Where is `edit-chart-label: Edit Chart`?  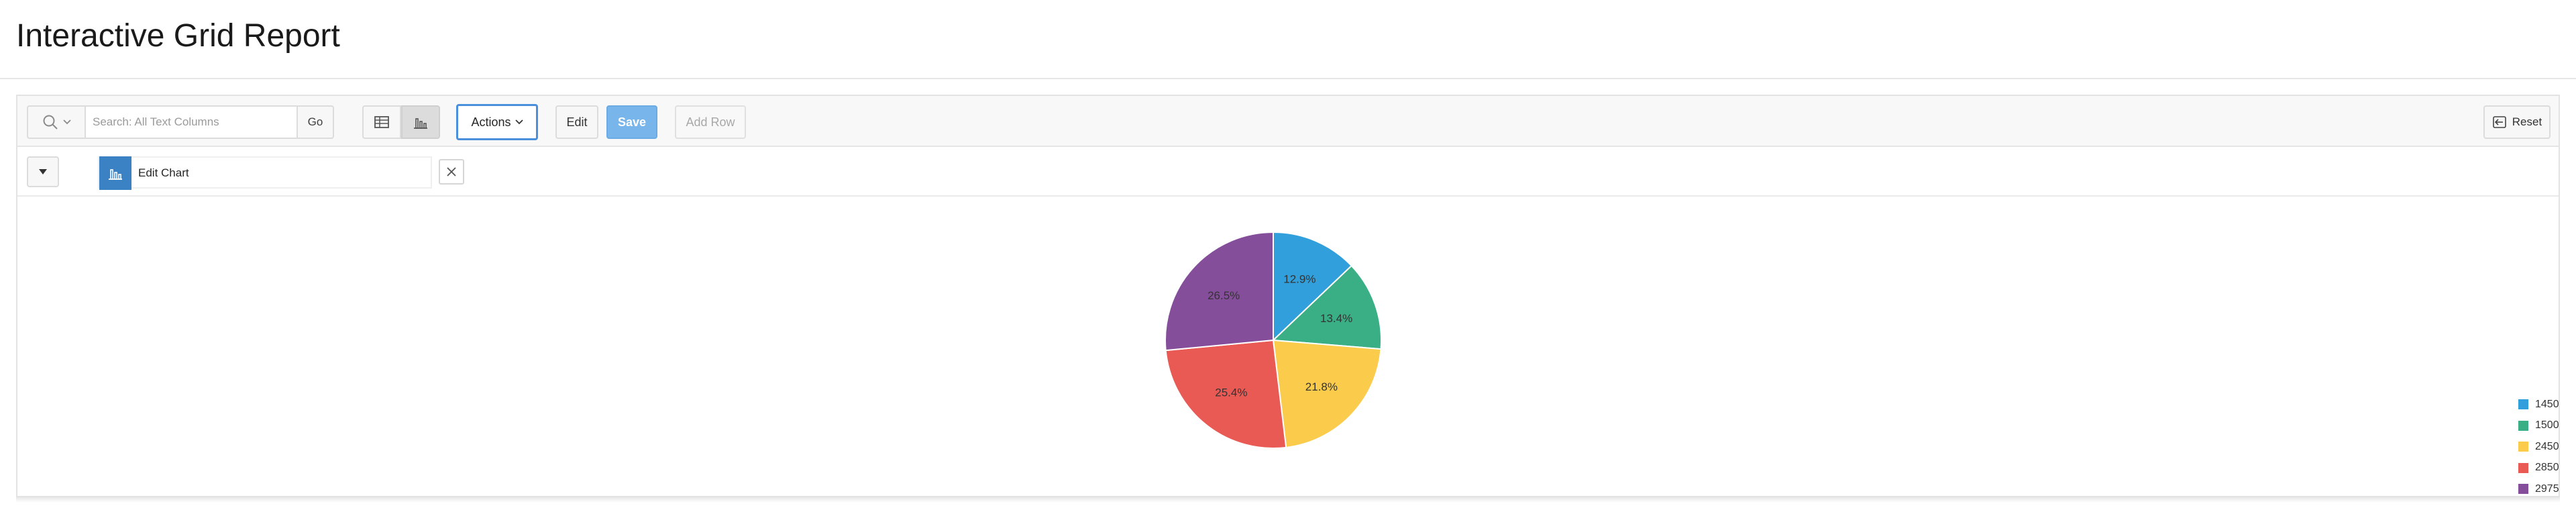 edit-chart-label: Edit Chart is located at coordinates (163, 172).